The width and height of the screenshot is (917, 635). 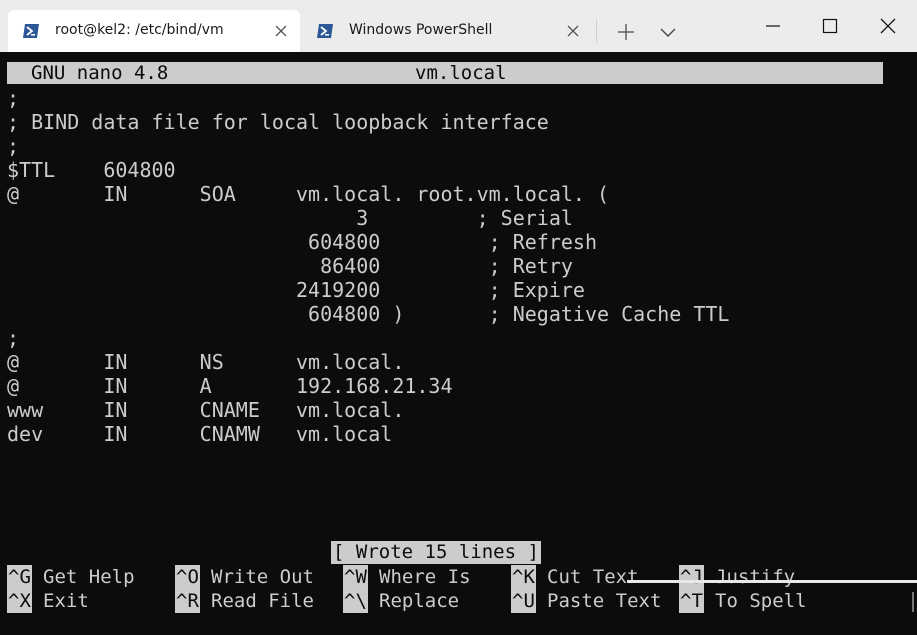 What do you see at coordinates (187, 577) in the screenshot?
I see `shortcut-key: ^O` at bounding box center [187, 577].